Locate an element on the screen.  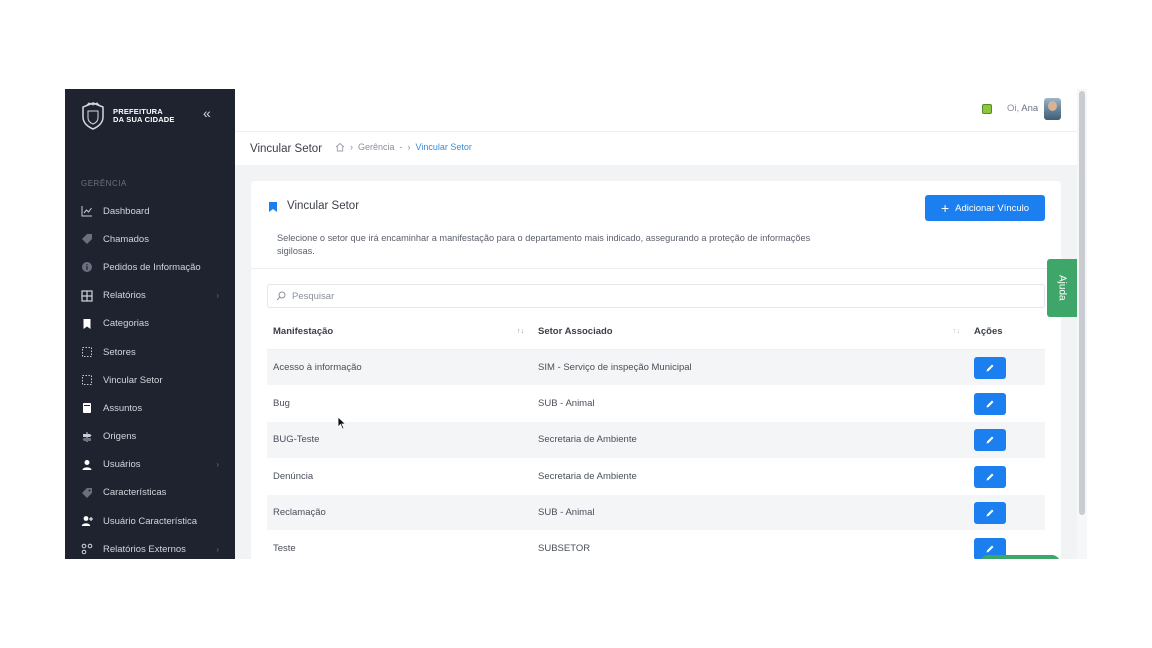
table-row: Denúncia Secretaria de Ambiente is located at coordinates (656, 477).